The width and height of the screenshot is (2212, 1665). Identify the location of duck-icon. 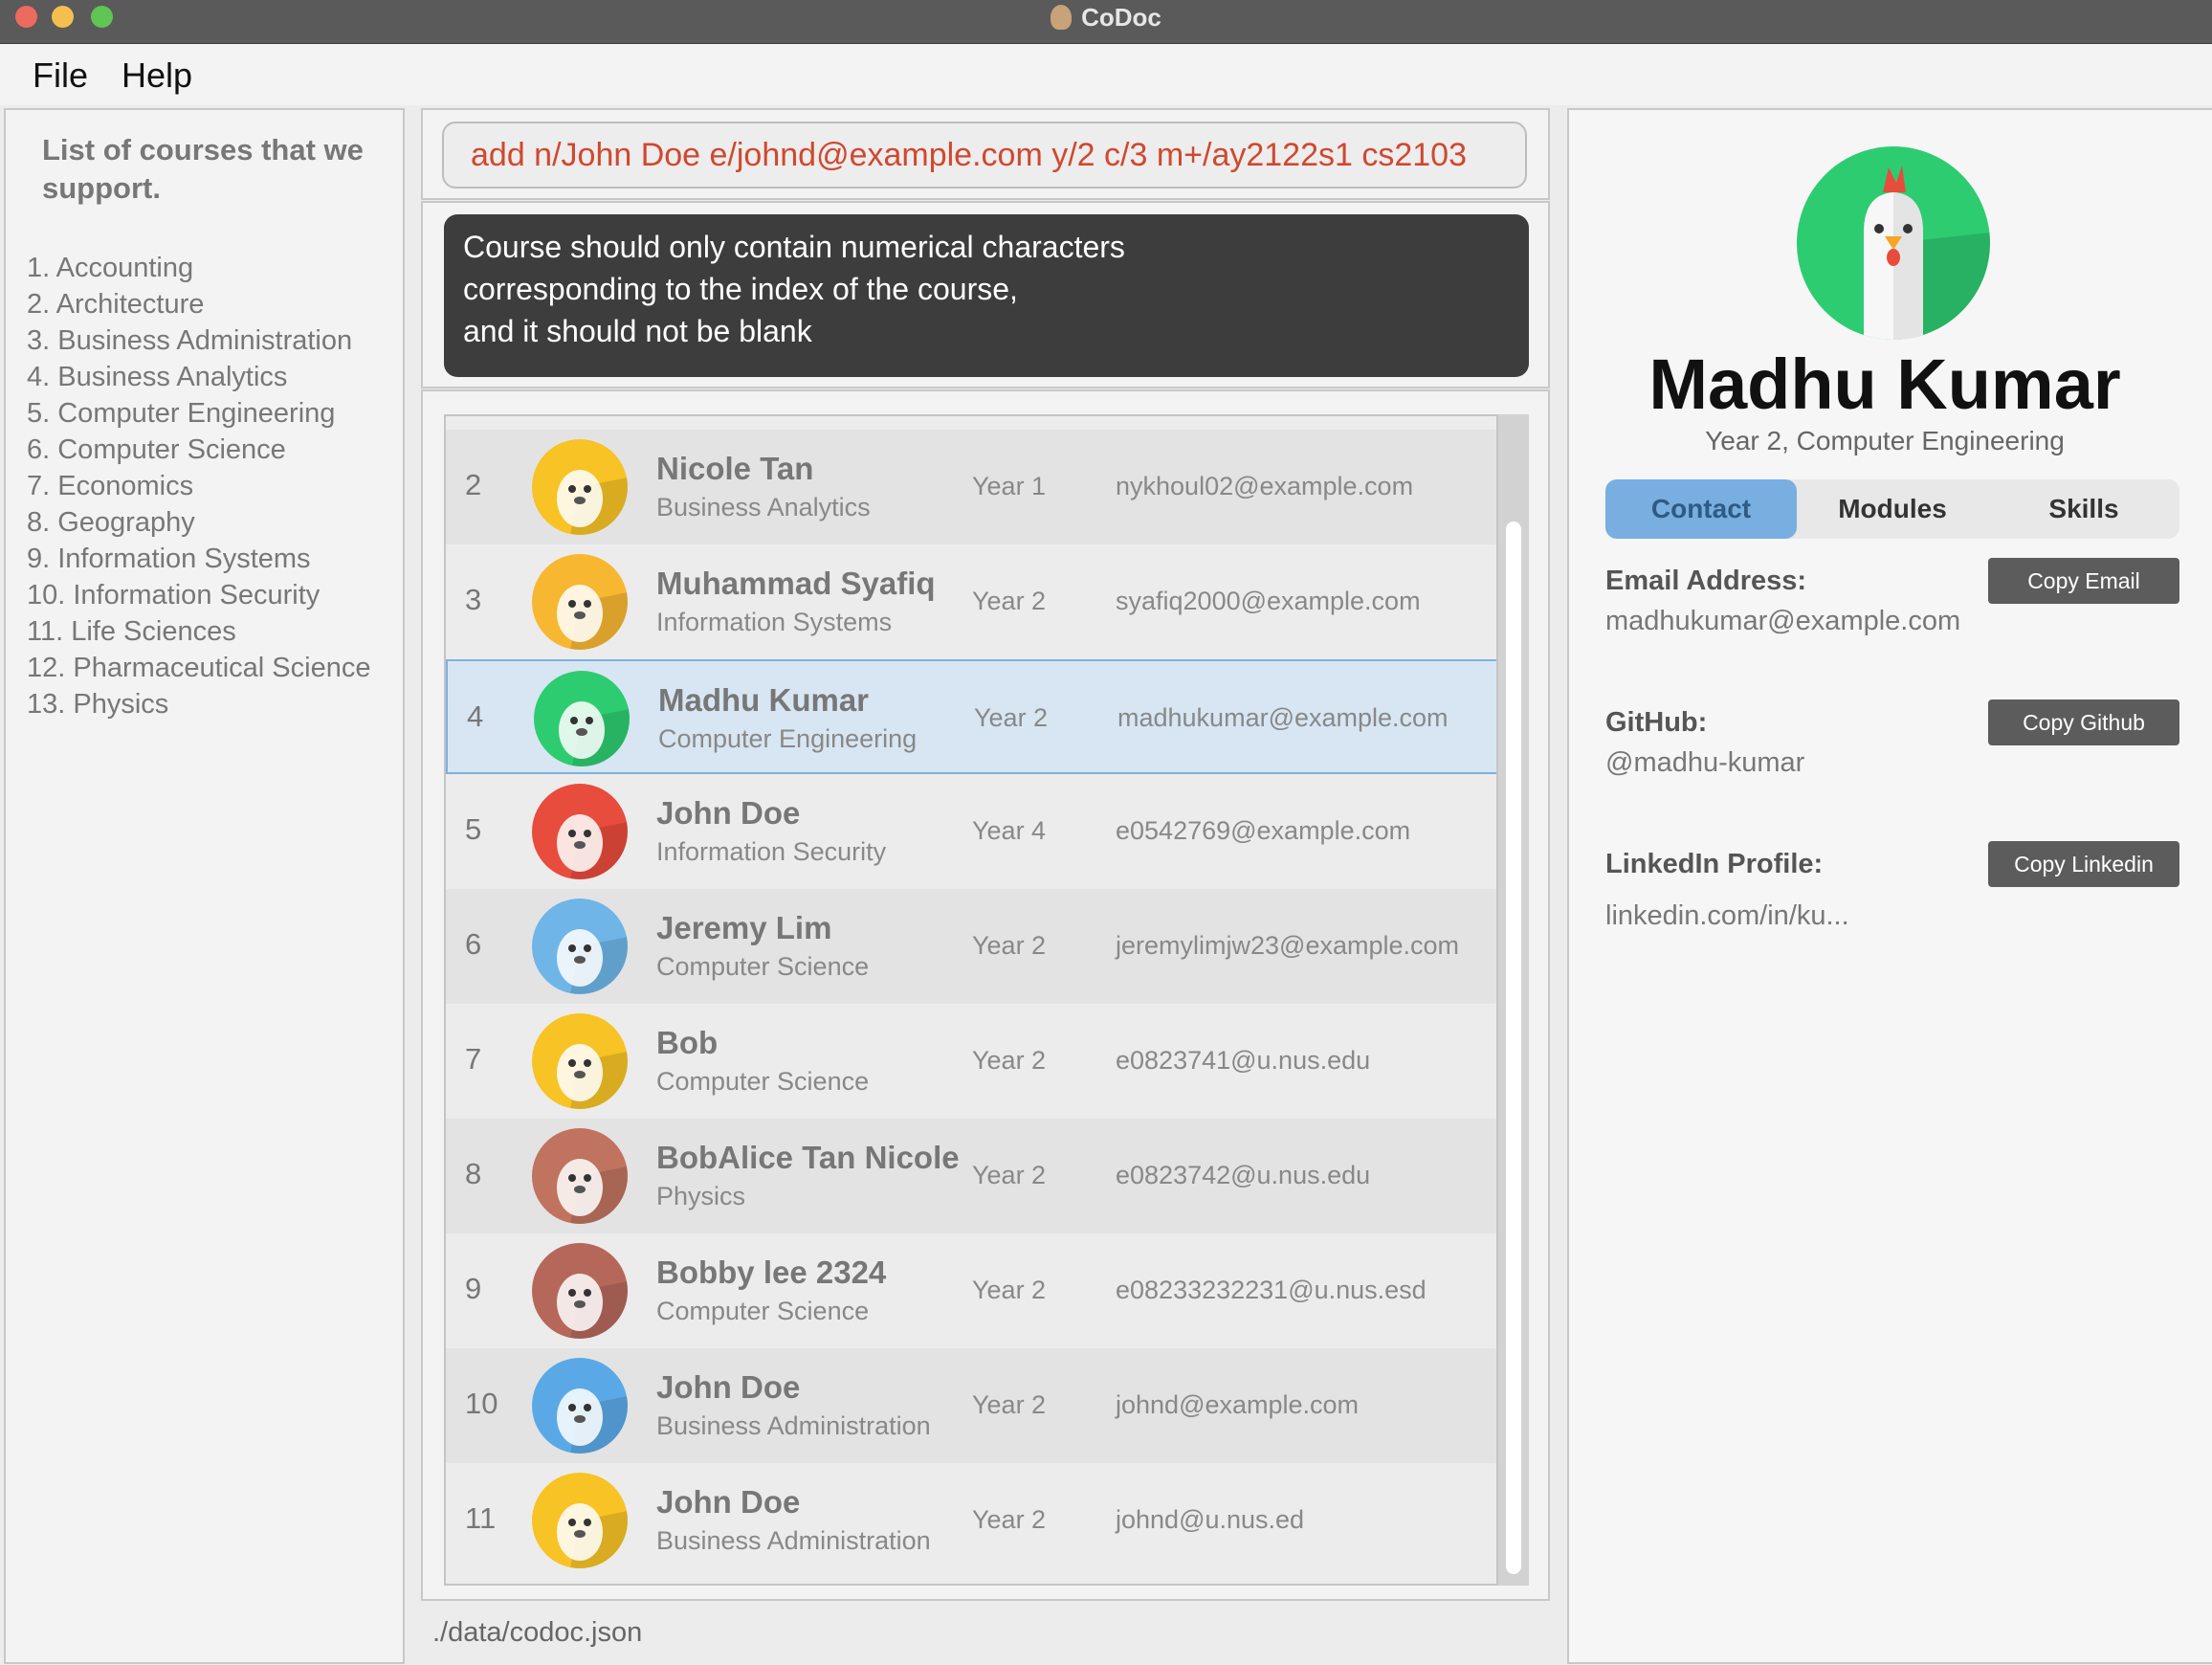
(580, 1520).